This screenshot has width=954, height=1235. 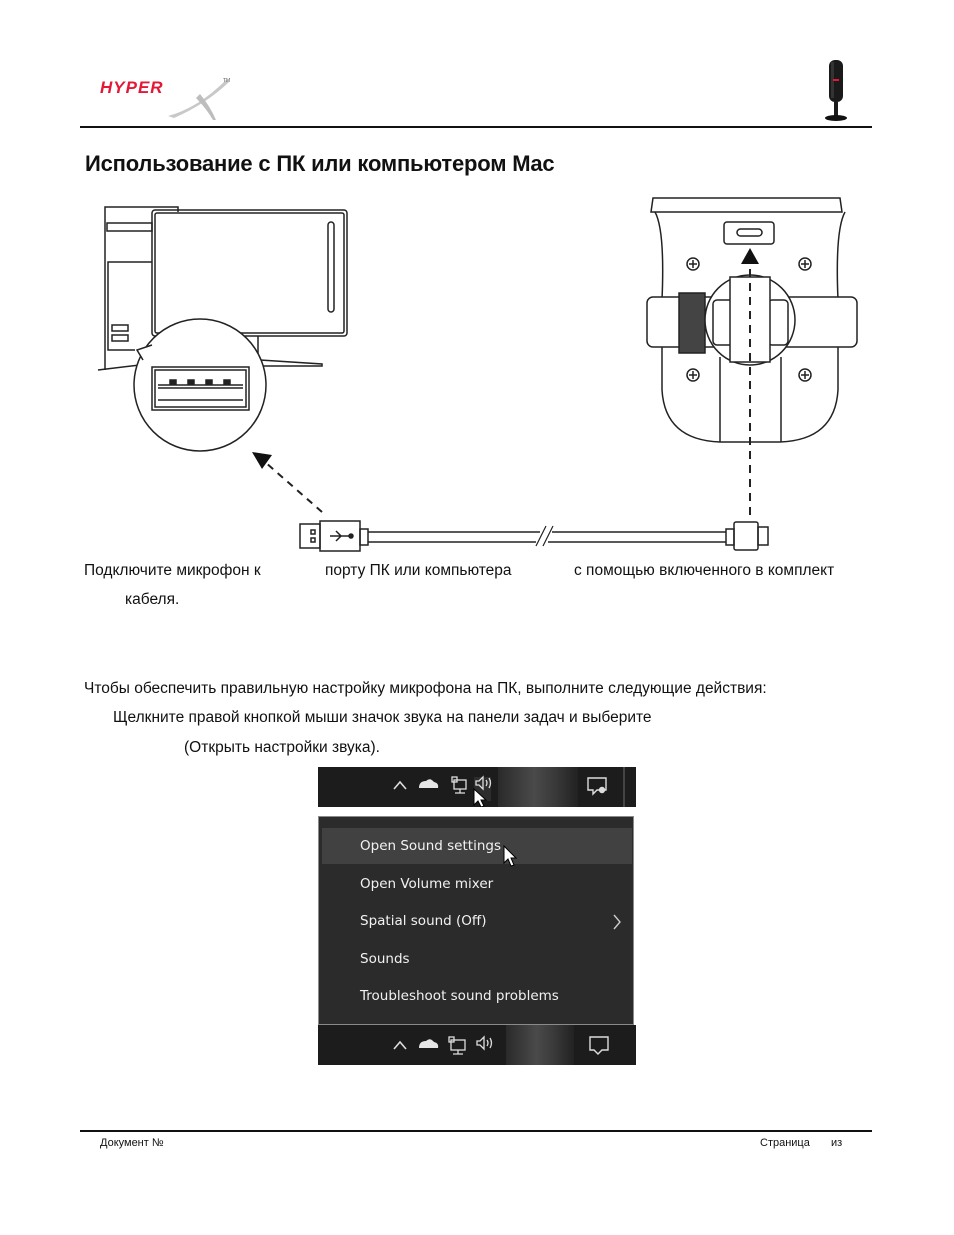 What do you see at coordinates (226, 81) in the screenshot?
I see `svg-text: TM` at bounding box center [226, 81].